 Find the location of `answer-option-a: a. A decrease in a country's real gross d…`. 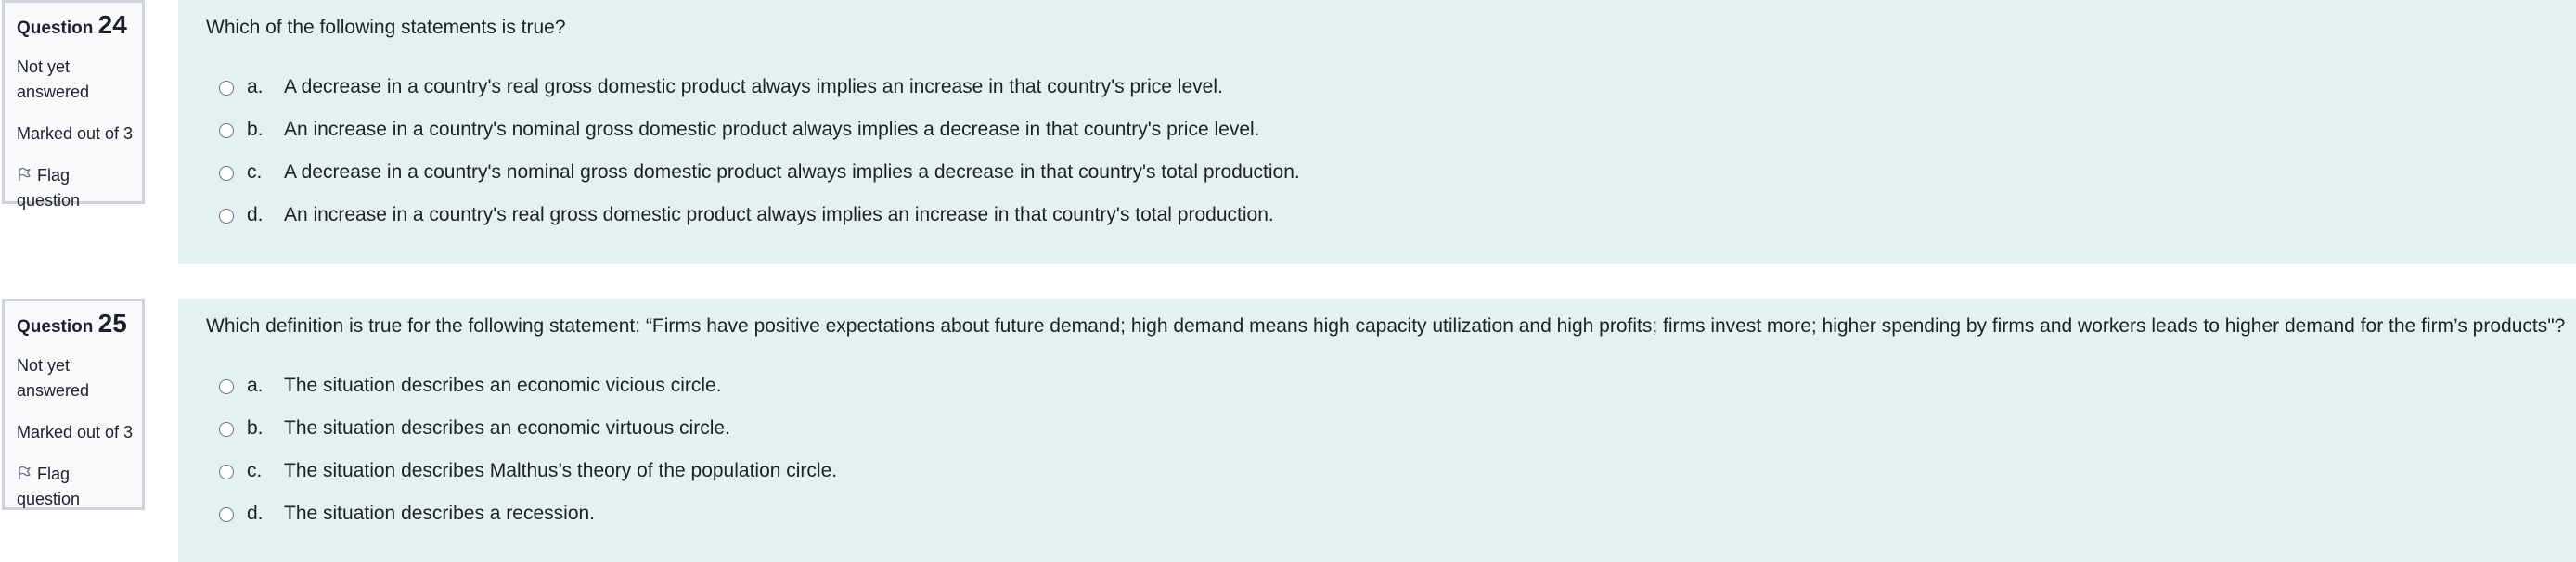

answer-option-a: a. A decrease in a country's real gross d… is located at coordinates (759, 95).